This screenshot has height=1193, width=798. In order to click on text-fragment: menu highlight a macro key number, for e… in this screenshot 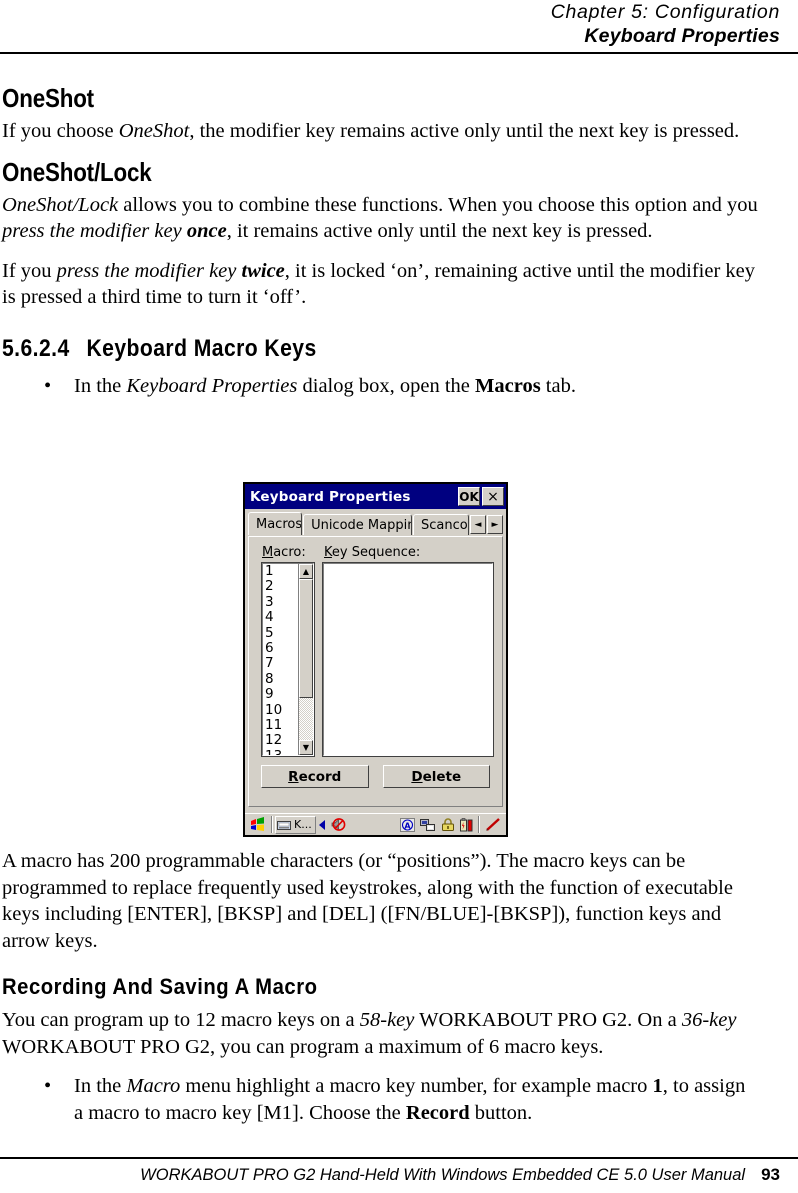, I will do `click(416, 1086)`.